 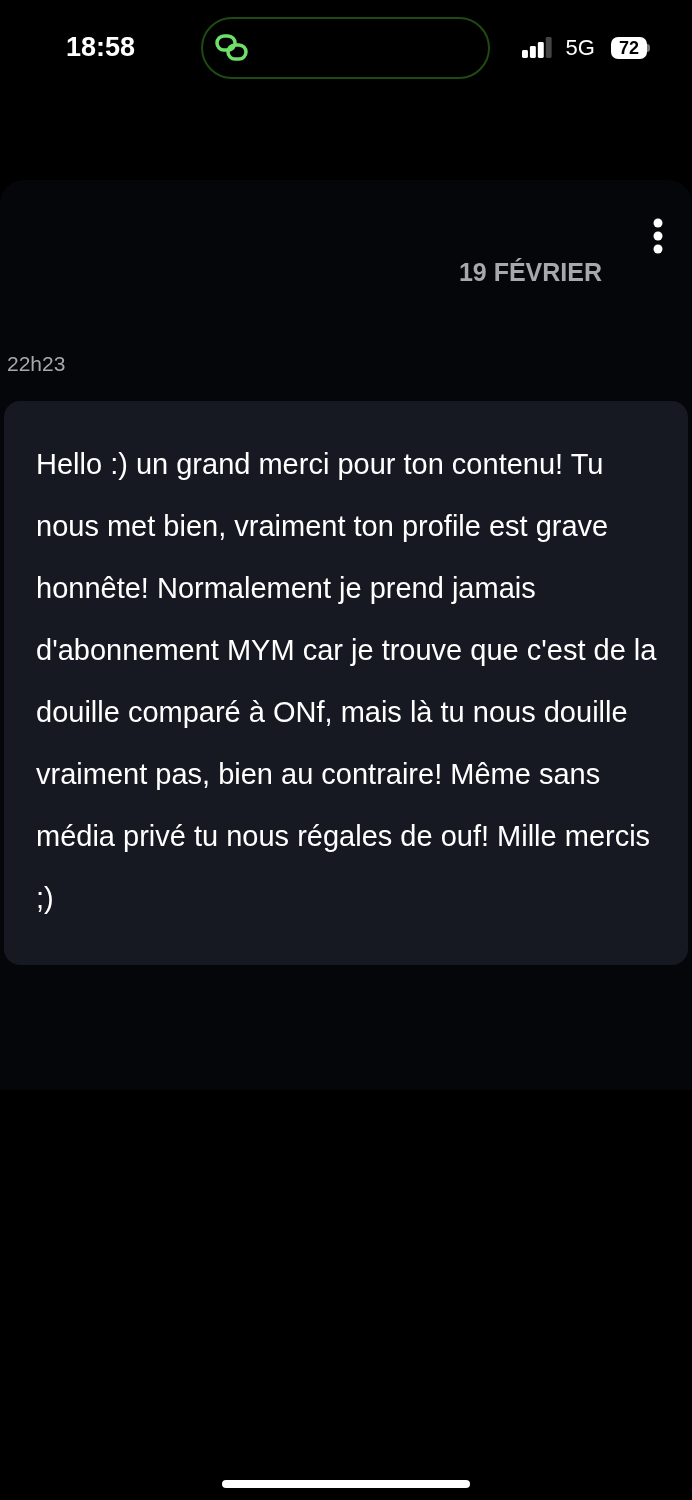 I want to click on more-options-icon, so click(x=658, y=236).